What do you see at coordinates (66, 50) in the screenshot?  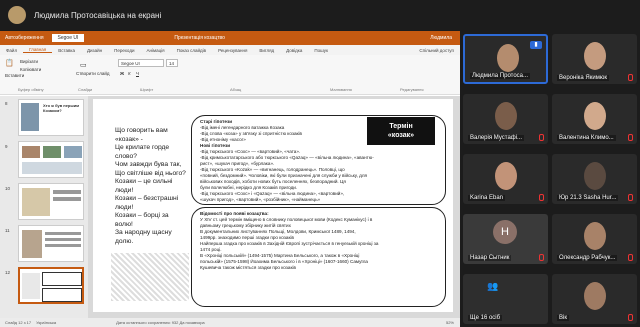 I see `tab-insert: Вставка` at bounding box center [66, 50].